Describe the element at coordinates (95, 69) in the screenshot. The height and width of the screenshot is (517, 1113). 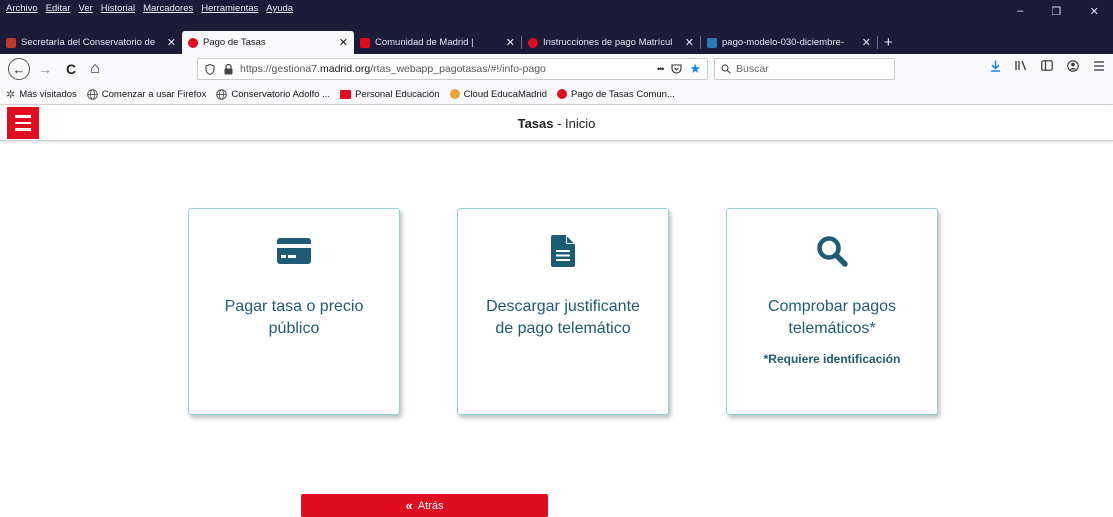
I see `home-icon: ⌂` at that location.